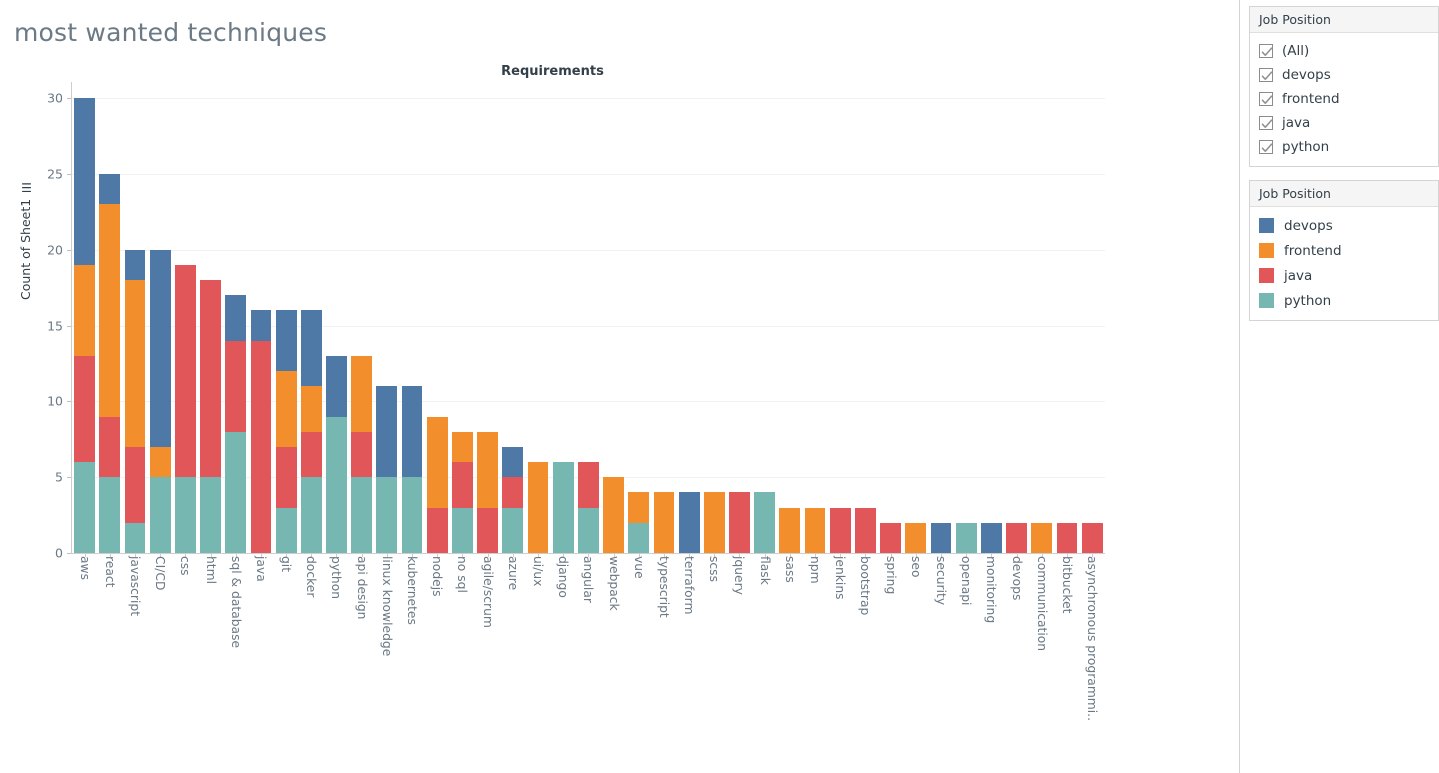  What do you see at coordinates (1344, 250) in the screenshot?
I see `legend-item-frontend: frontend` at bounding box center [1344, 250].